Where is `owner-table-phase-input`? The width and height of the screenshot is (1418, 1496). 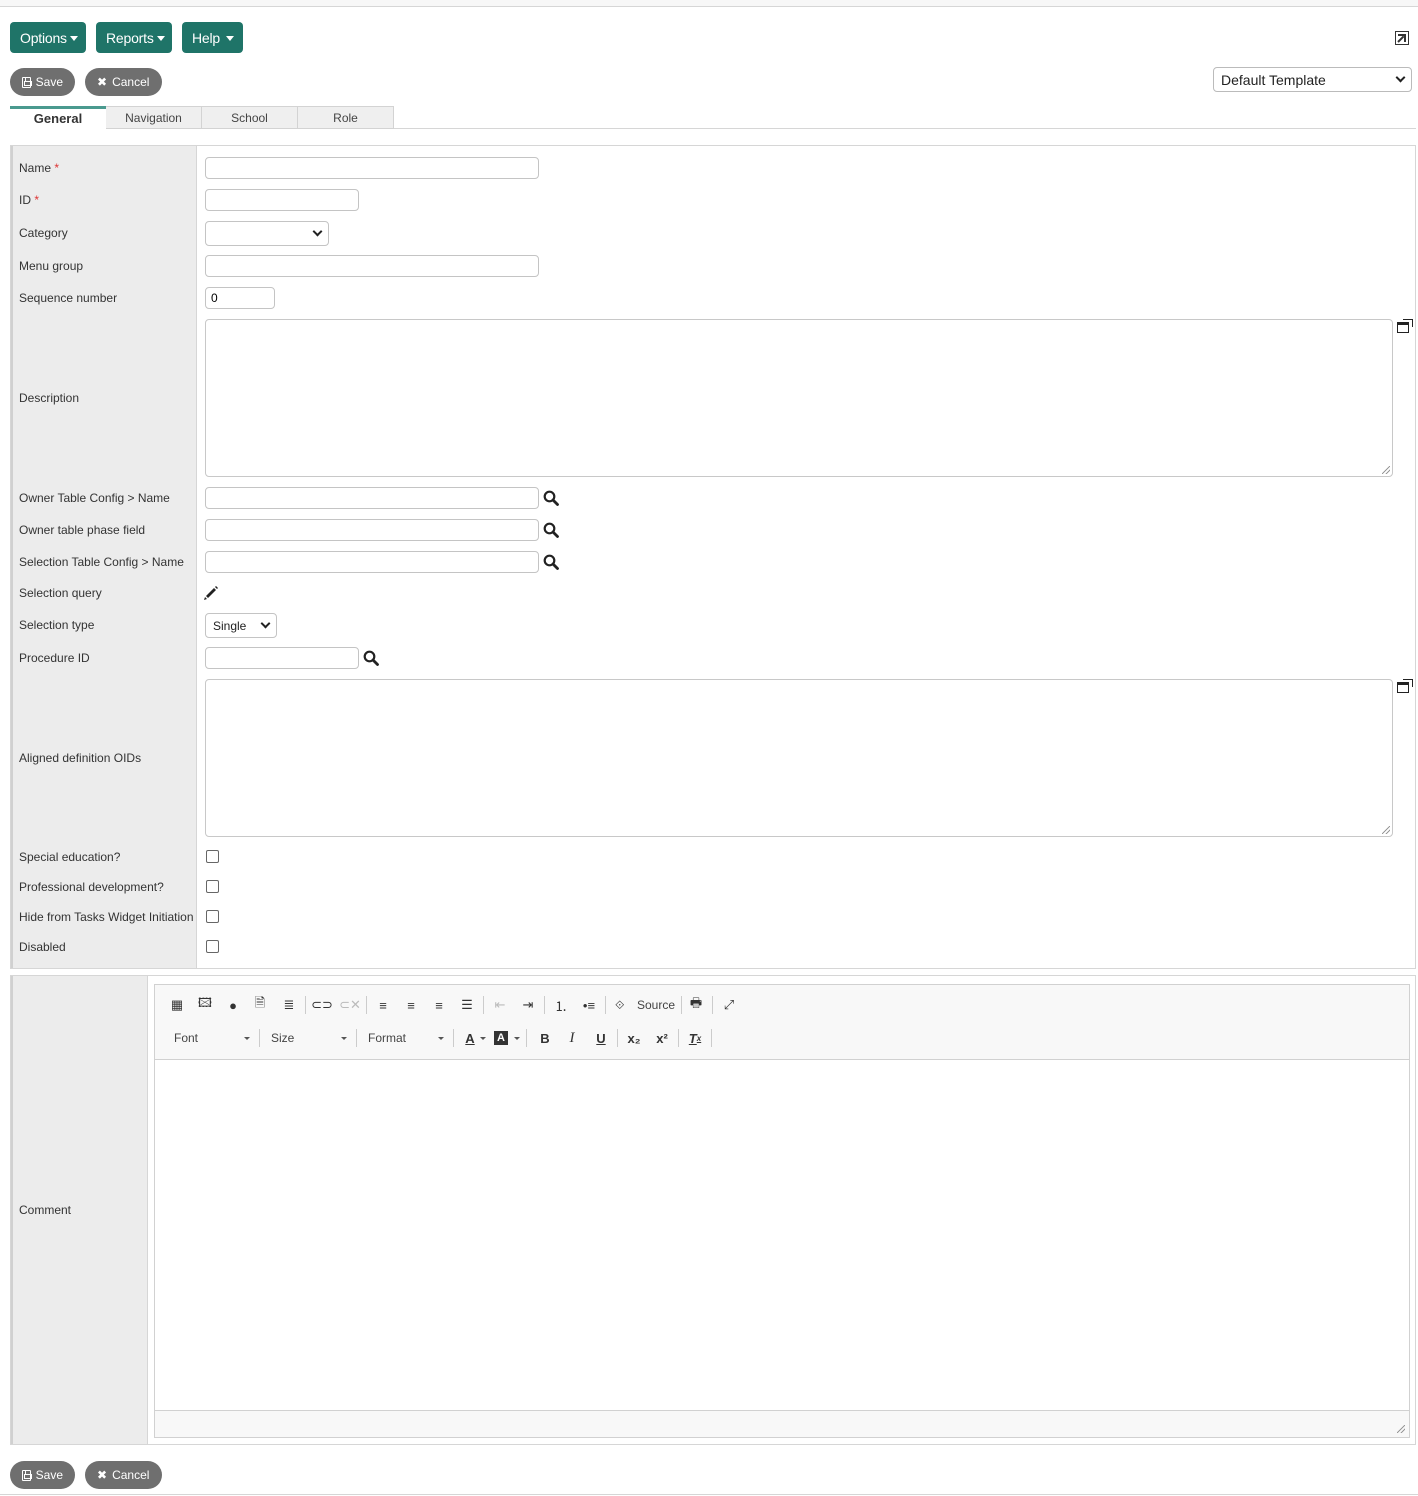
owner-table-phase-input is located at coordinates (372, 530).